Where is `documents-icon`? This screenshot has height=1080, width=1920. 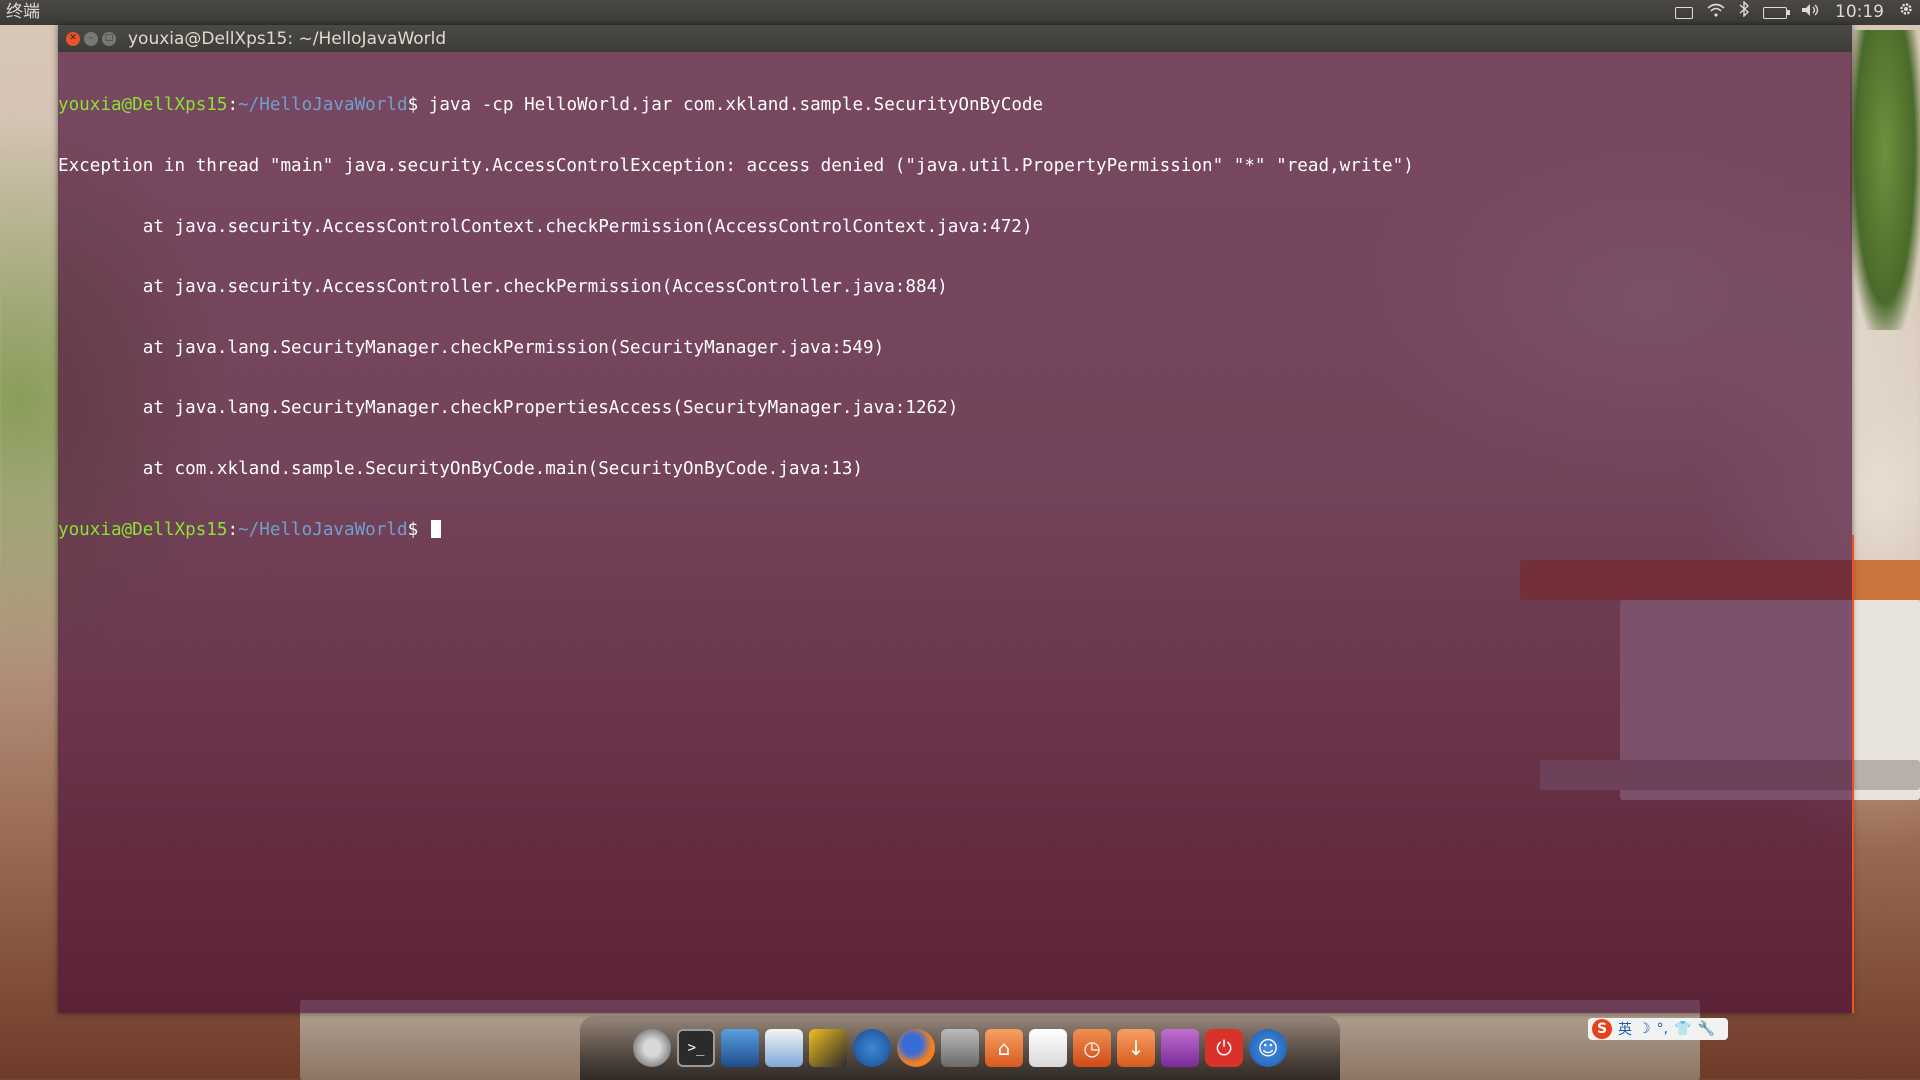
documents-icon is located at coordinates (1048, 1048).